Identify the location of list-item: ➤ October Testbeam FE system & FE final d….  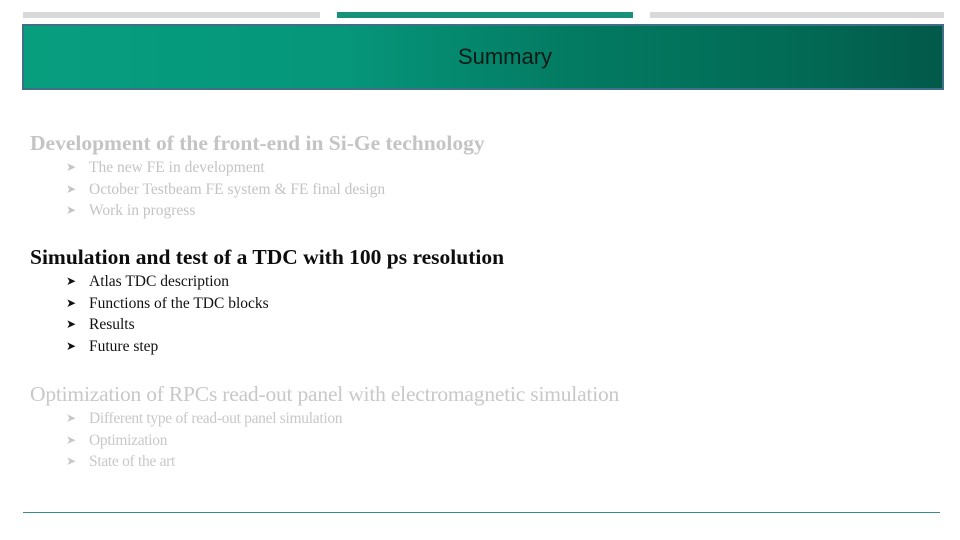
(257, 190).